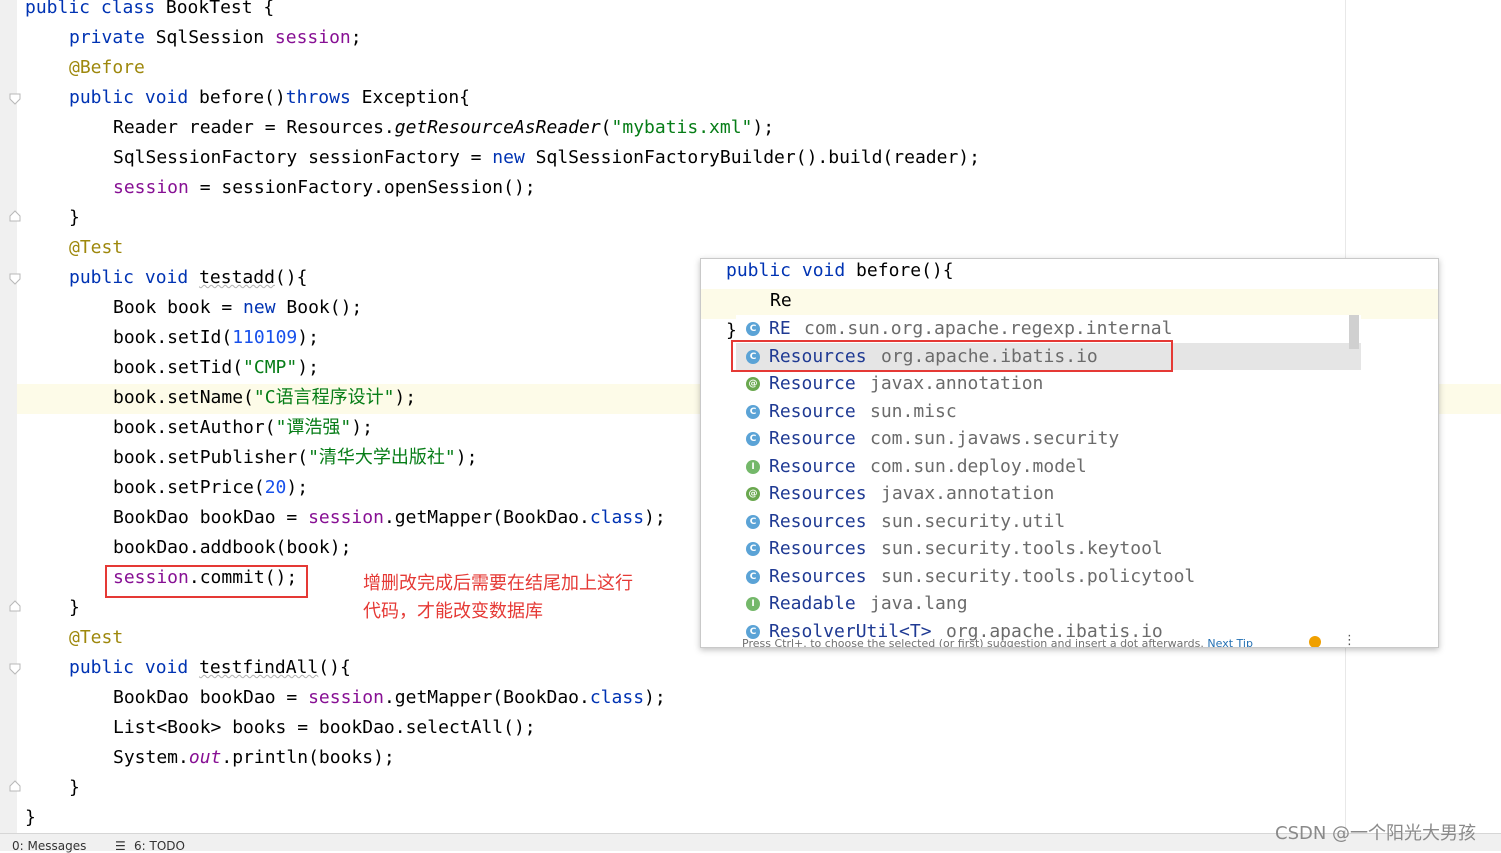  Describe the element at coordinates (1038, 576) in the screenshot. I see `suggestion-package: sun.security.tools.policytool` at that location.